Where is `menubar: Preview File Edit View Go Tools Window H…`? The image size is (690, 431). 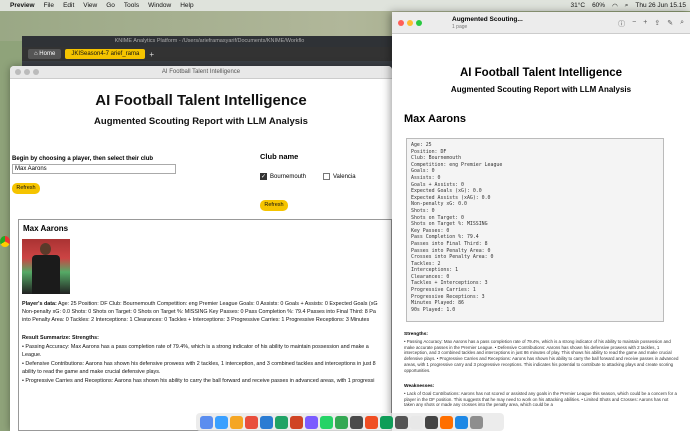 menubar: Preview File Edit View Go Tools Window H… is located at coordinates (345, 5).